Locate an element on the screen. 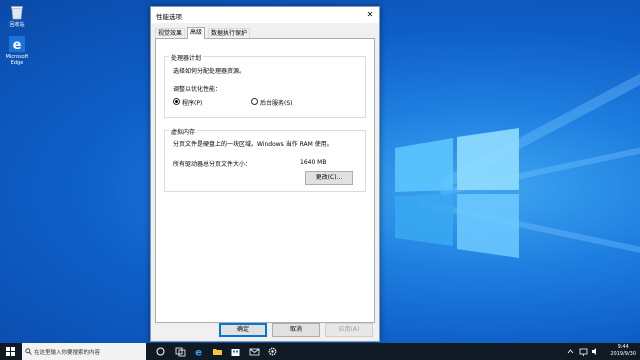 The image size is (640, 360). cancel-button: 取消 is located at coordinates (296, 330).